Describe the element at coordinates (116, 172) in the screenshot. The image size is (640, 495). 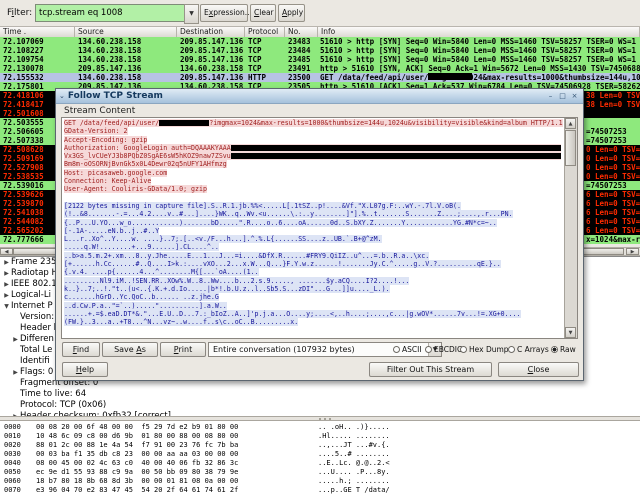
I see `stream-line: Host: picasaweb.google.com` at that location.